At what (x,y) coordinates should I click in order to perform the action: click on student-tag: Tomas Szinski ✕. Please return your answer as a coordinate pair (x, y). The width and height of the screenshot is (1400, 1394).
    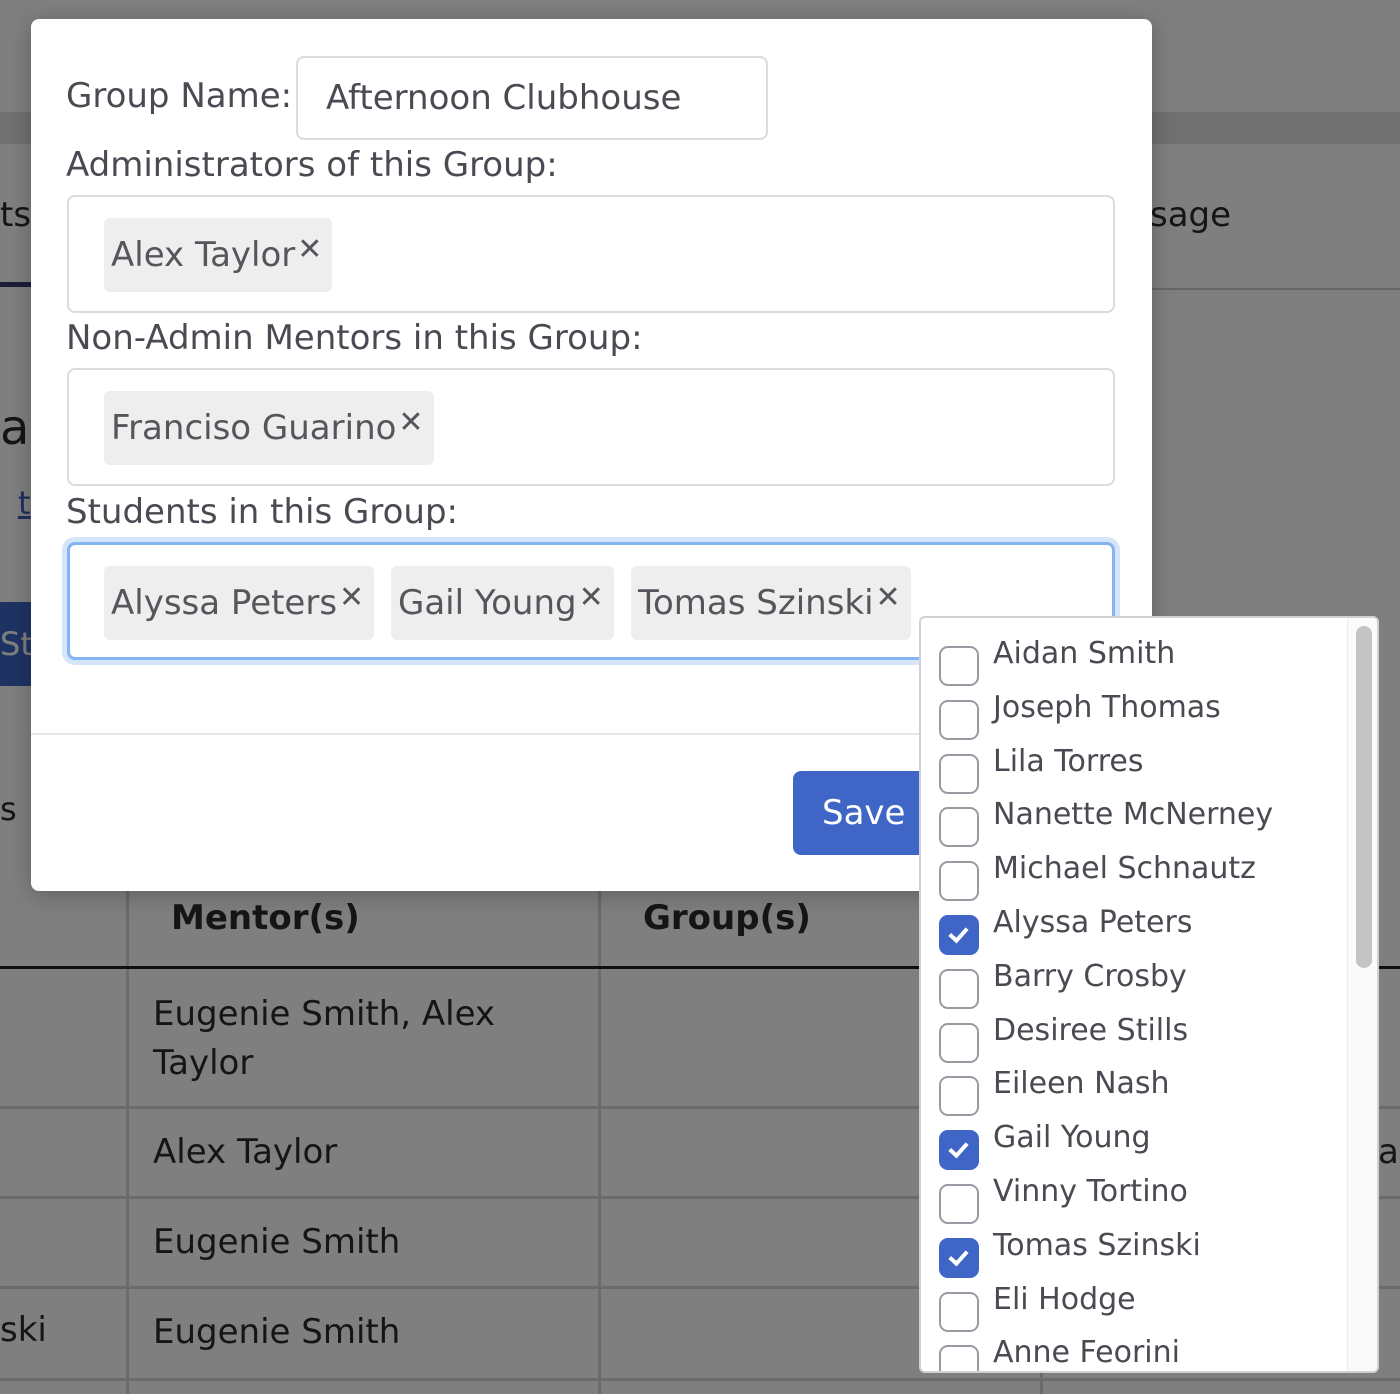
    Looking at the image, I should click on (771, 603).